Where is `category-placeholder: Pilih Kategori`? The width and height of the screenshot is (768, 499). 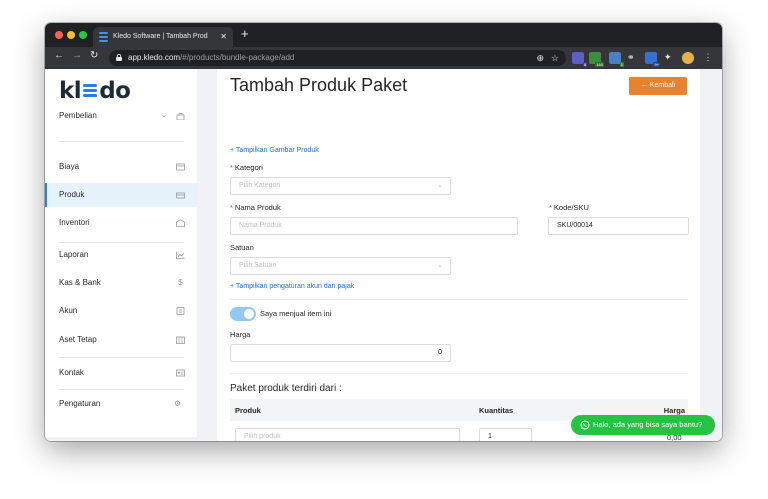 category-placeholder: Pilih Kategori is located at coordinates (260, 185).